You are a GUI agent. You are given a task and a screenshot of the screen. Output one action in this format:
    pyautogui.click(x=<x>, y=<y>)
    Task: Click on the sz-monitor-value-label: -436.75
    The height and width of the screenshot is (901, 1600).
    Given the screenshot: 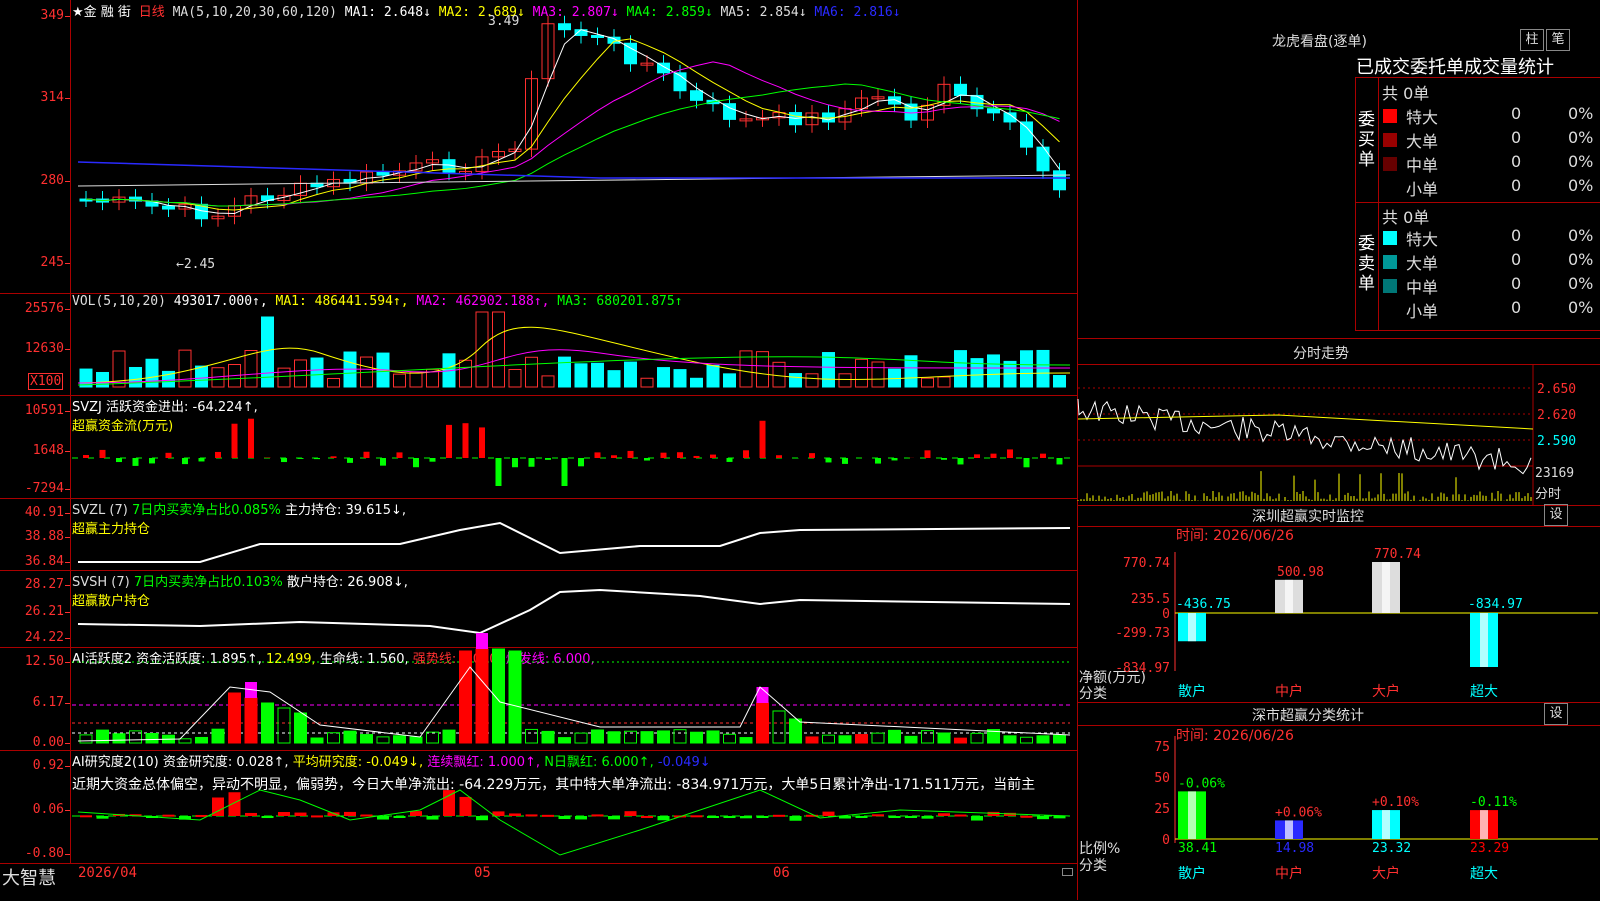 What is the action you would take?
    pyautogui.click(x=1203, y=604)
    